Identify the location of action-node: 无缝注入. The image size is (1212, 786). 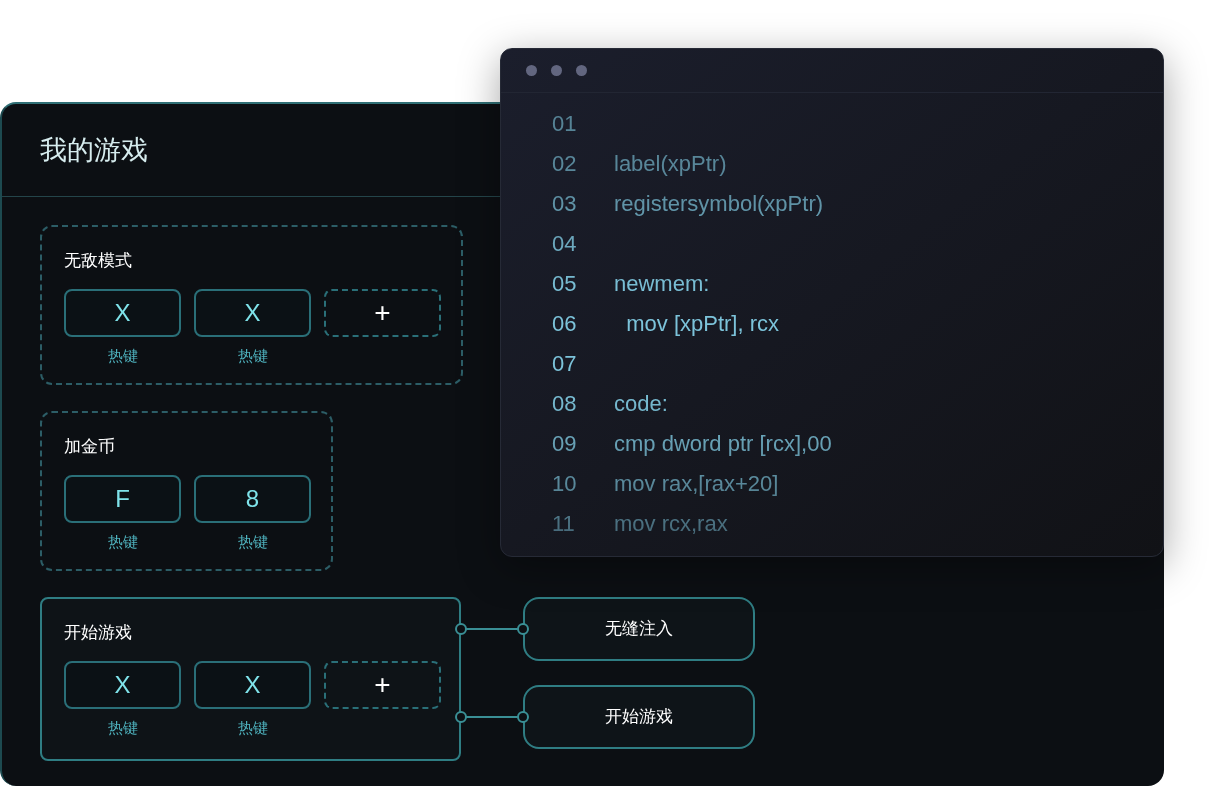
(639, 629).